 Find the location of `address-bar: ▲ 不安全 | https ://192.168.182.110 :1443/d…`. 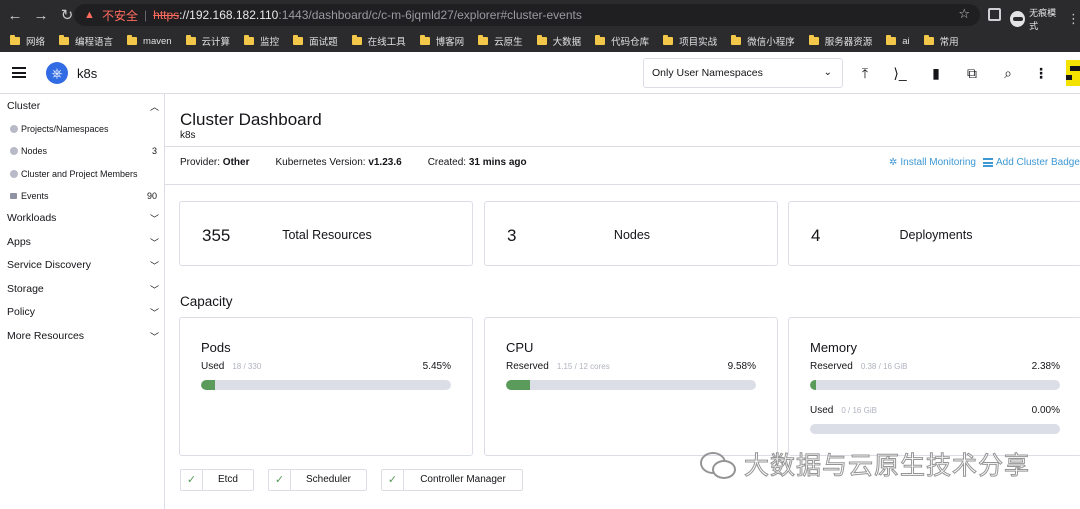

address-bar: ▲ 不安全 | https ://192.168.182.110 :1443/d… is located at coordinates (527, 15).